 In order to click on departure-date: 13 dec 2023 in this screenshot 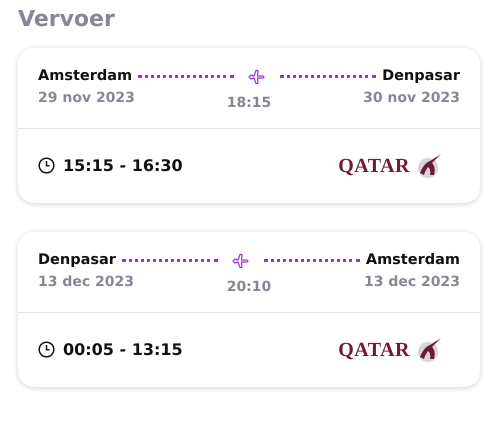, I will do `click(86, 282)`.